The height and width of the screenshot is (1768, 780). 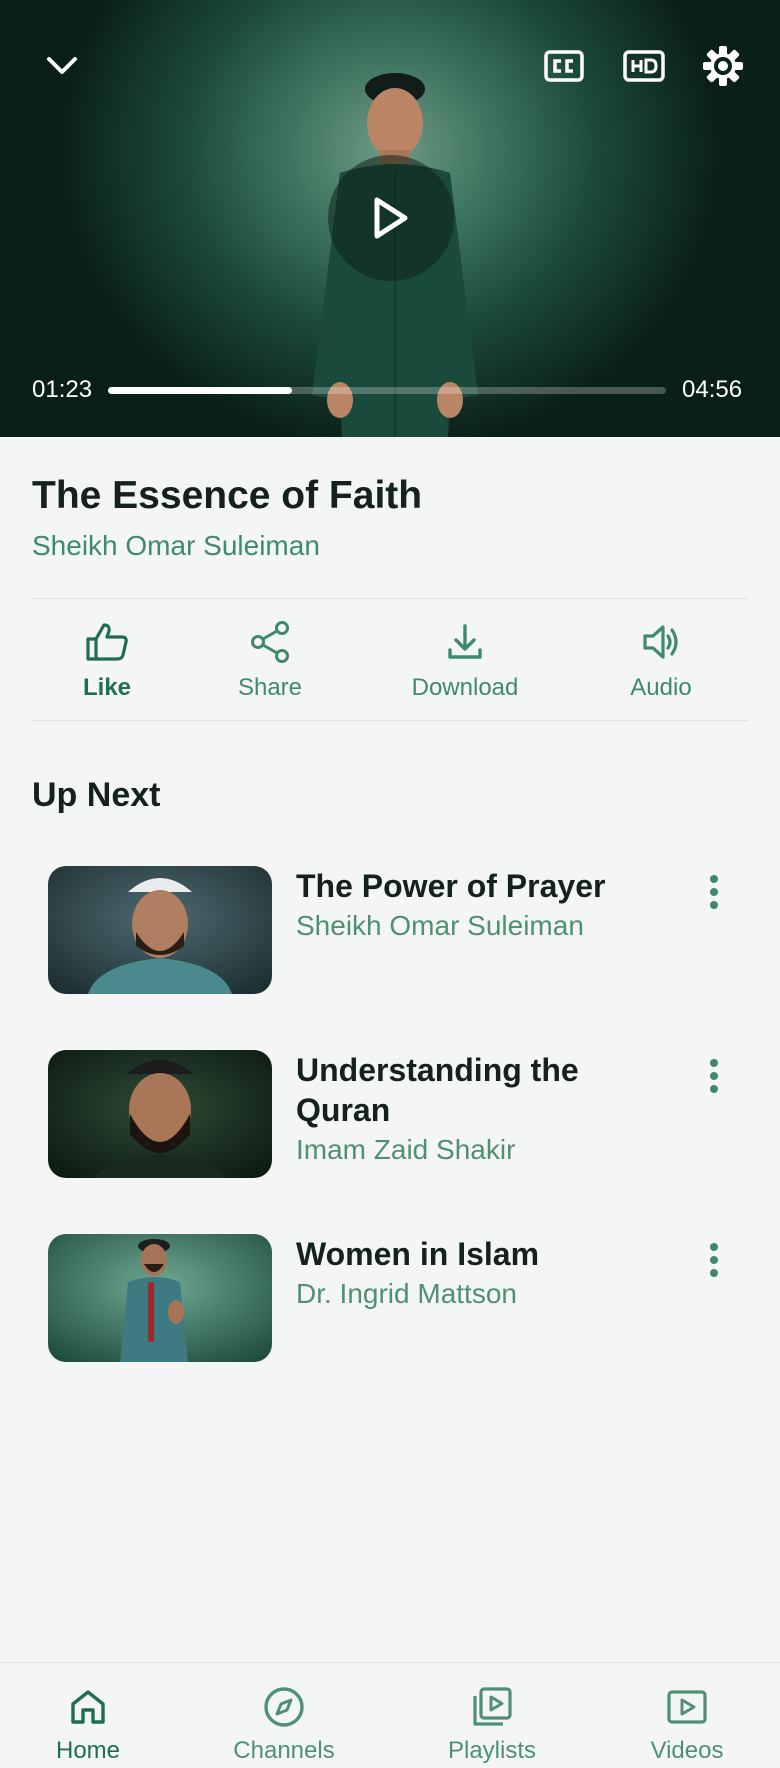 What do you see at coordinates (62, 389) in the screenshot?
I see `current-time: 01:23` at bounding box center [62, 389].